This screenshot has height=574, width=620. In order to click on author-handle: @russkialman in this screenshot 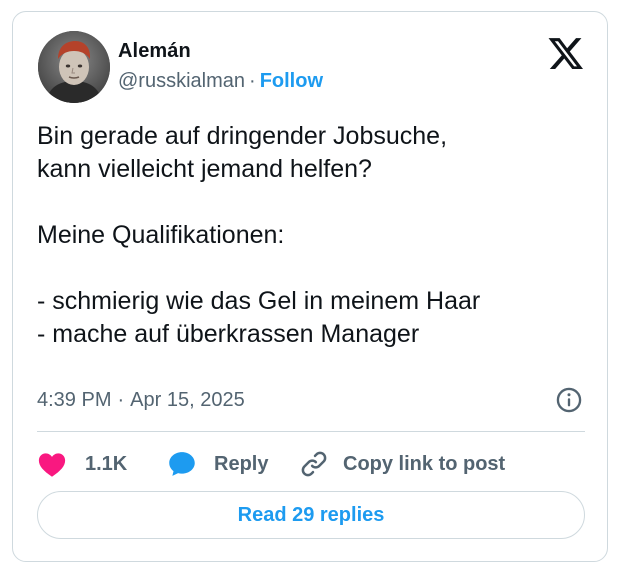, I will do `click(181, 81)`.